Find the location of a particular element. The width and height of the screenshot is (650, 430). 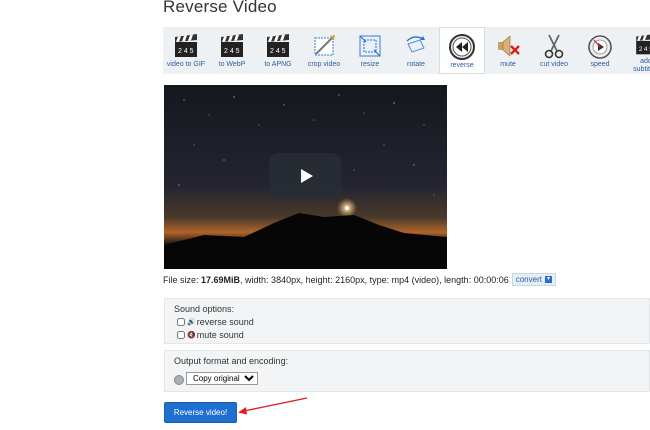

tool-label: to APNG is located at coordinates (278, 64).